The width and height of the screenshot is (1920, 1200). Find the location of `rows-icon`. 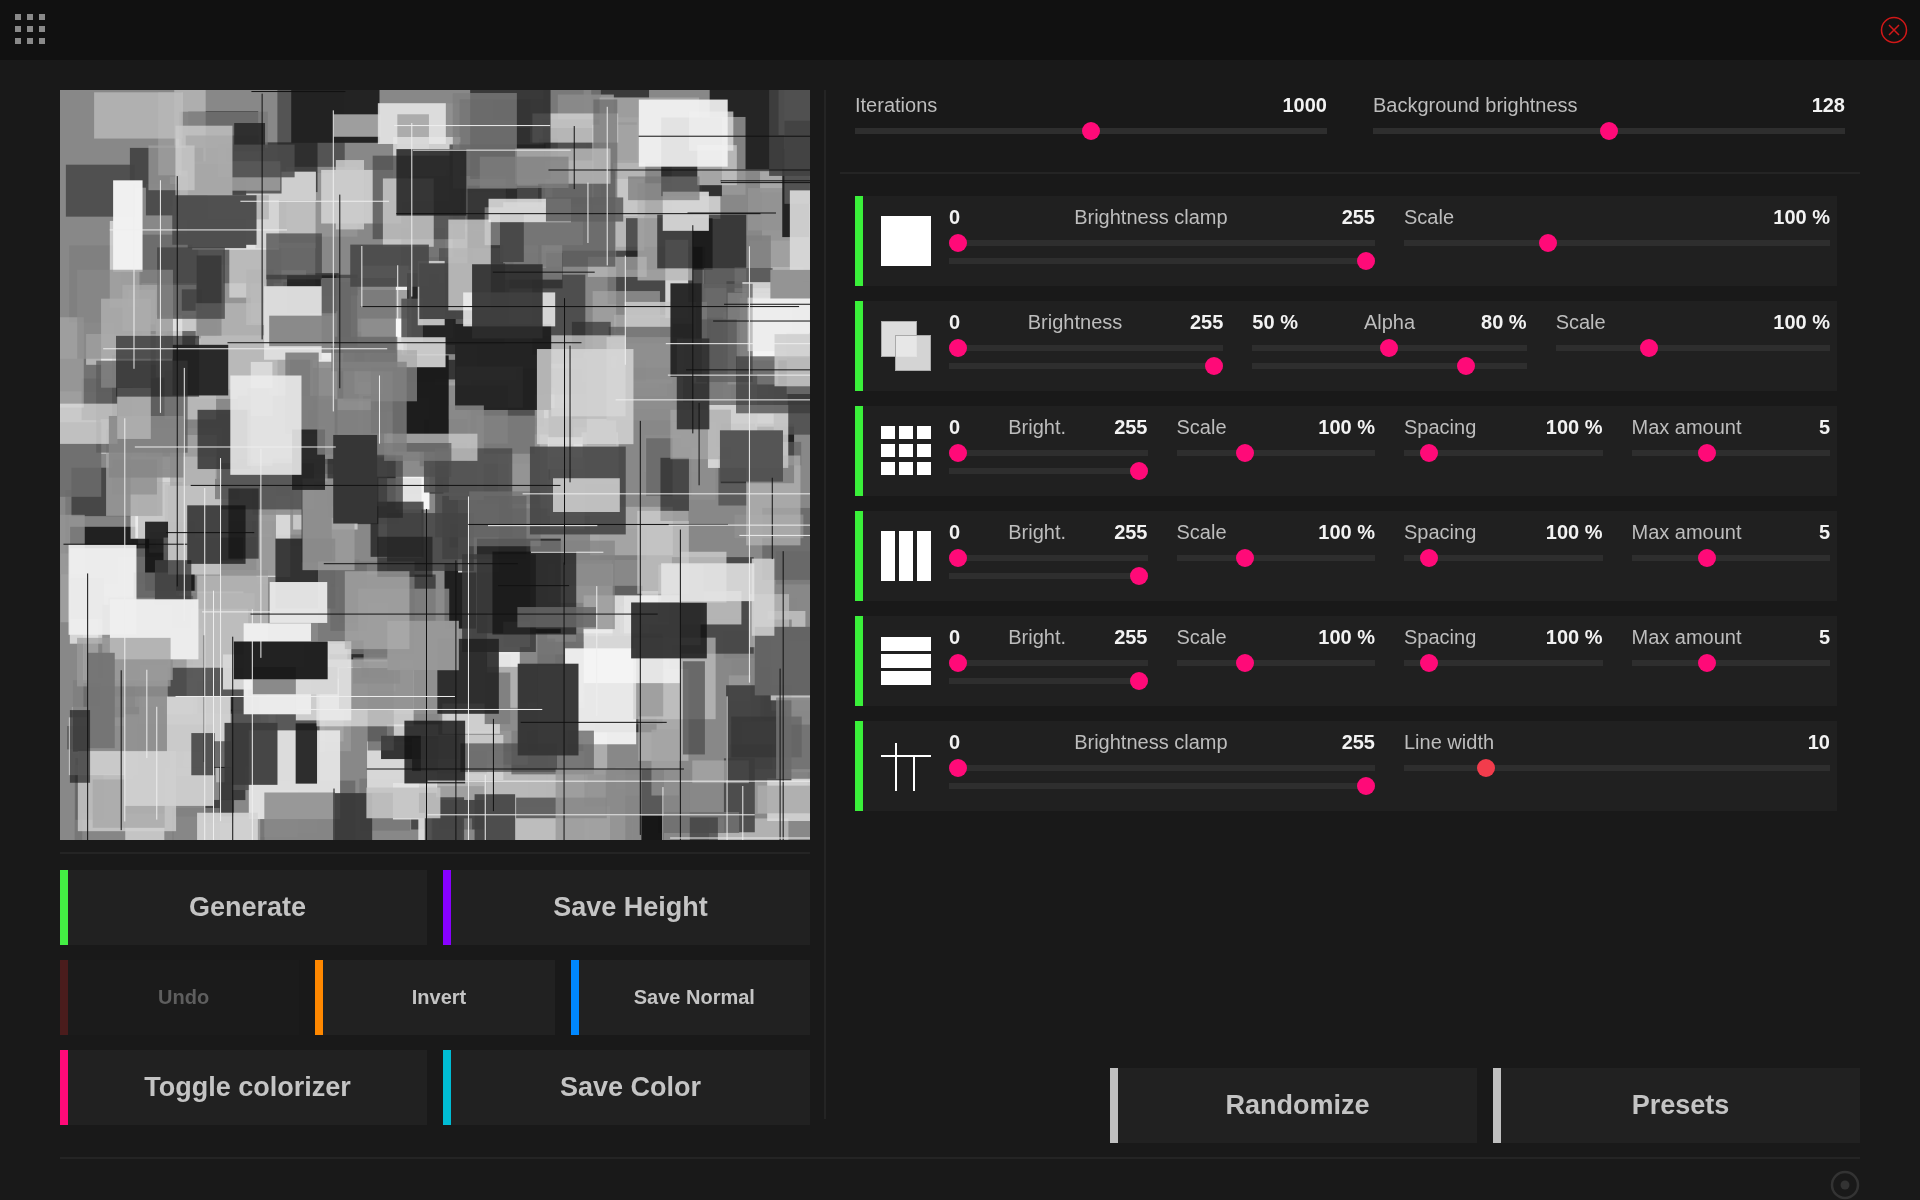

rows-icon is located at coordinates (906, 661).